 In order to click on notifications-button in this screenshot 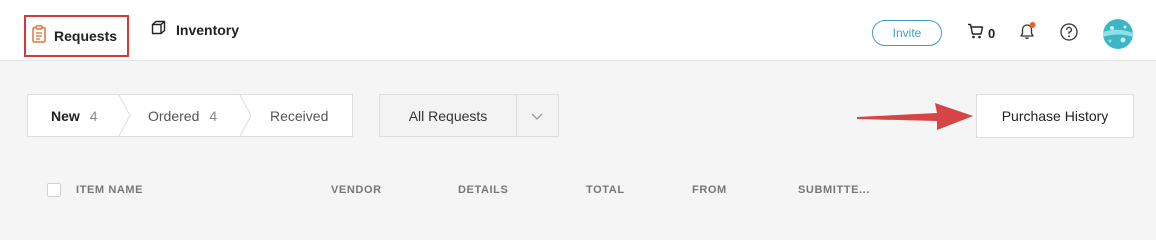, I will do `click(1028, 33)`.